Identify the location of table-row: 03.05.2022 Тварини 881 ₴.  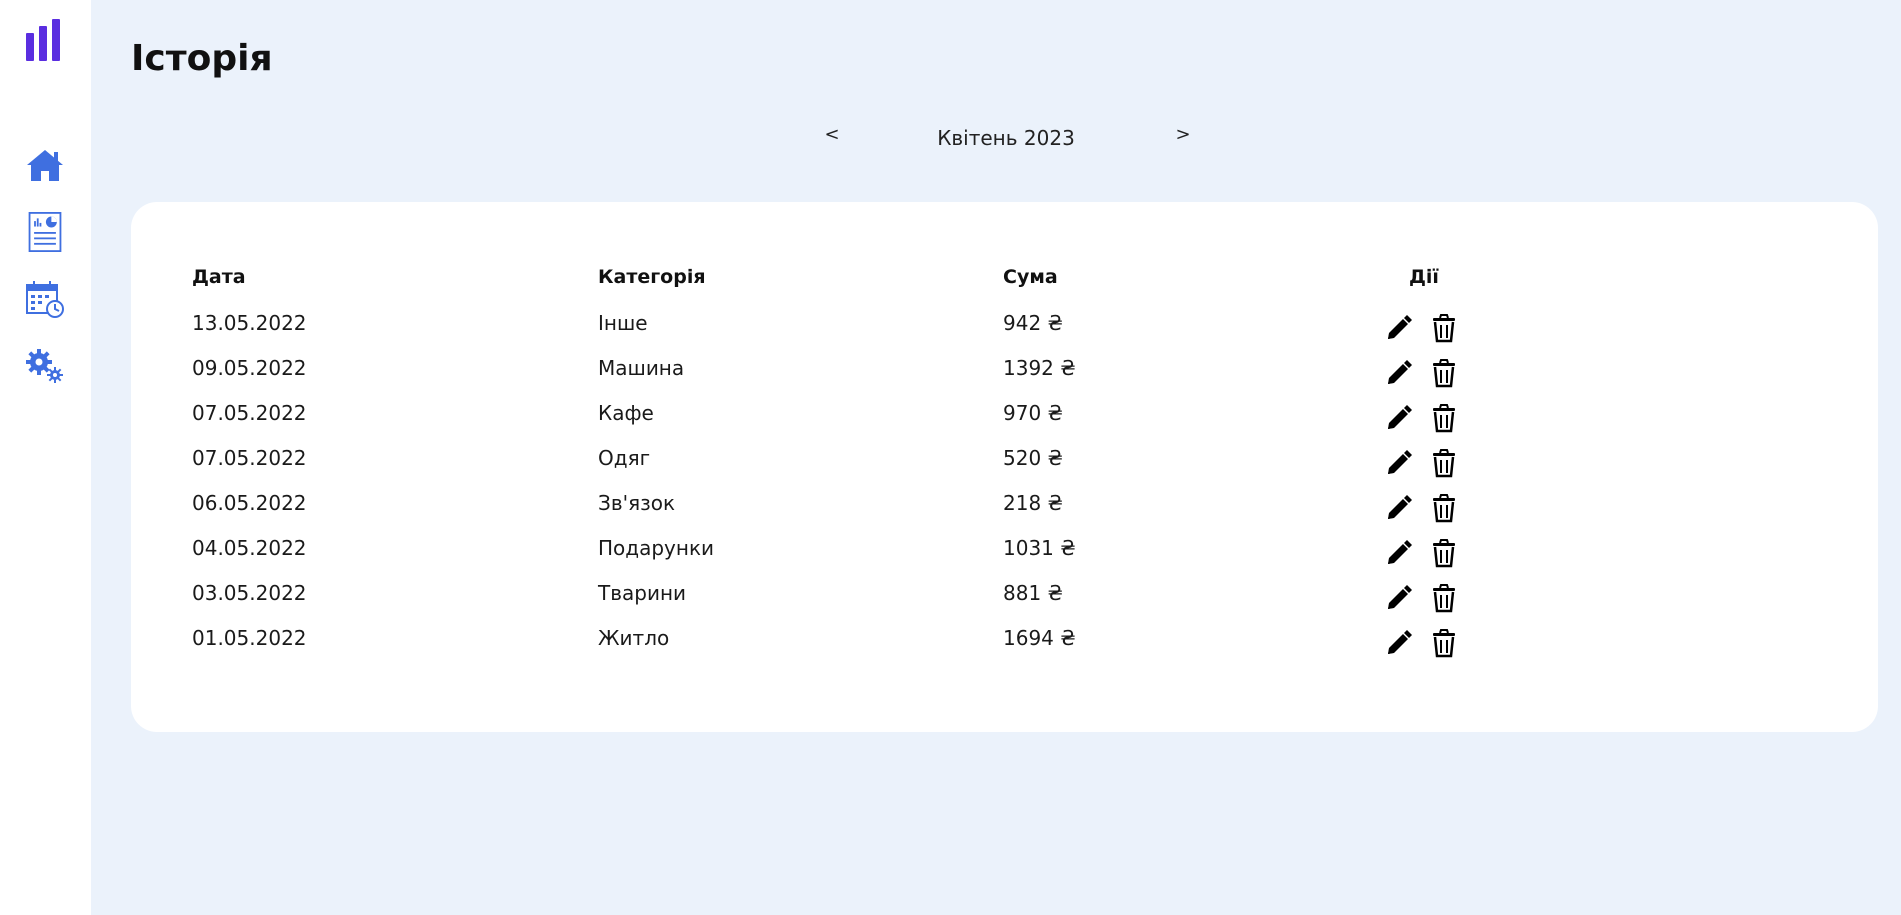
(1004, 601).